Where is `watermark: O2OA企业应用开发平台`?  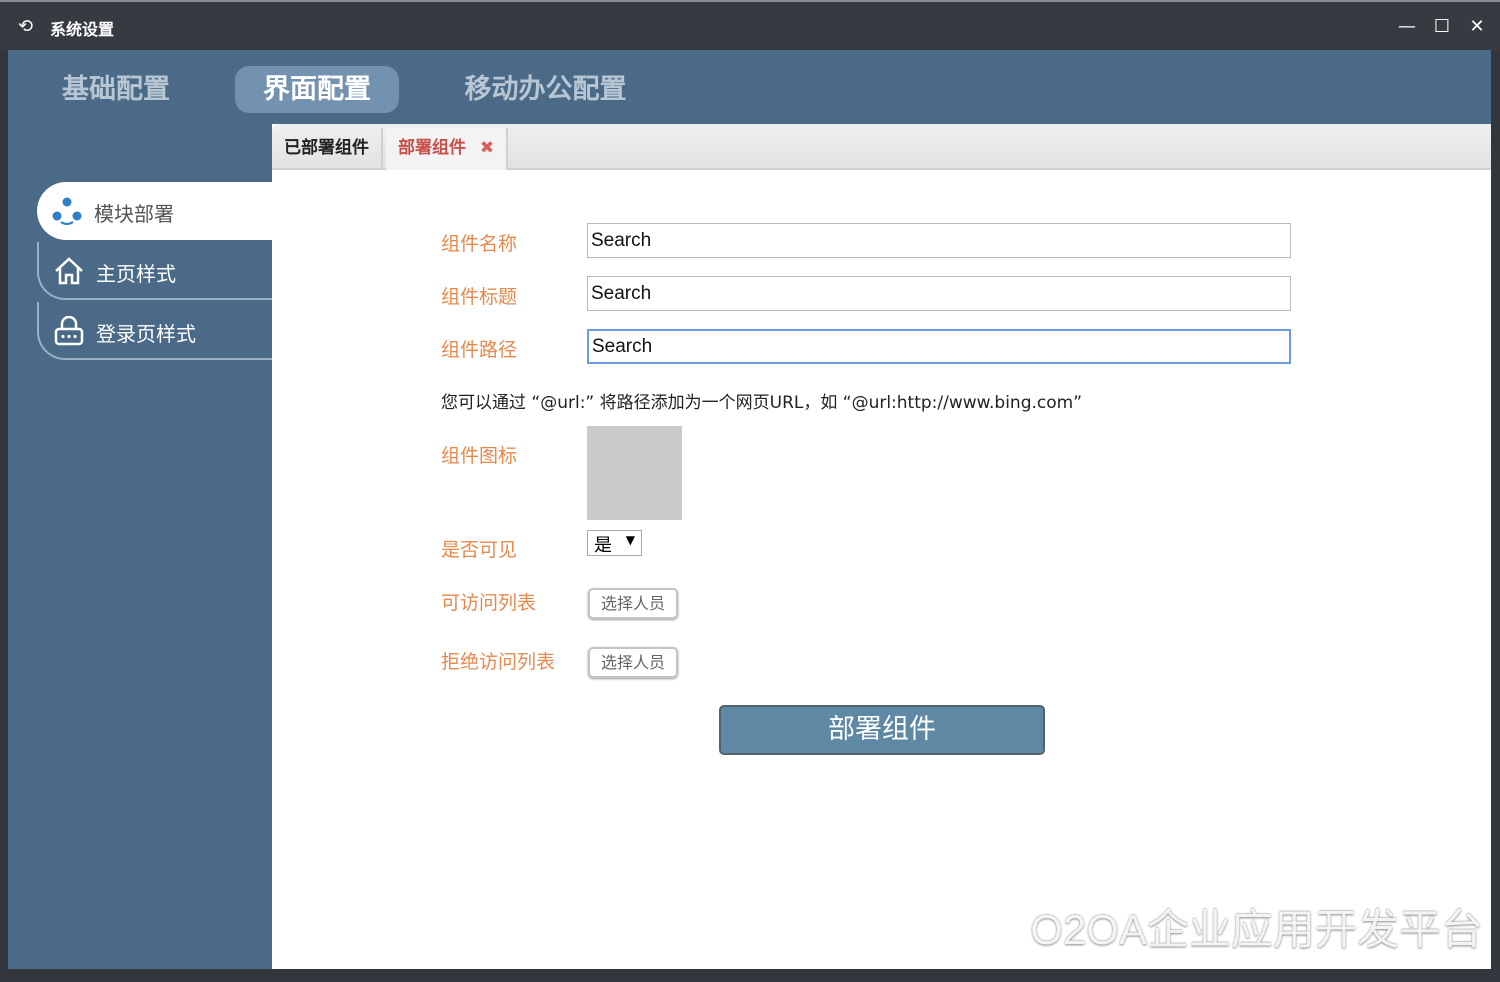
watermark: O2OA企业应用开发平台 is located at coordinates (1256, 929).